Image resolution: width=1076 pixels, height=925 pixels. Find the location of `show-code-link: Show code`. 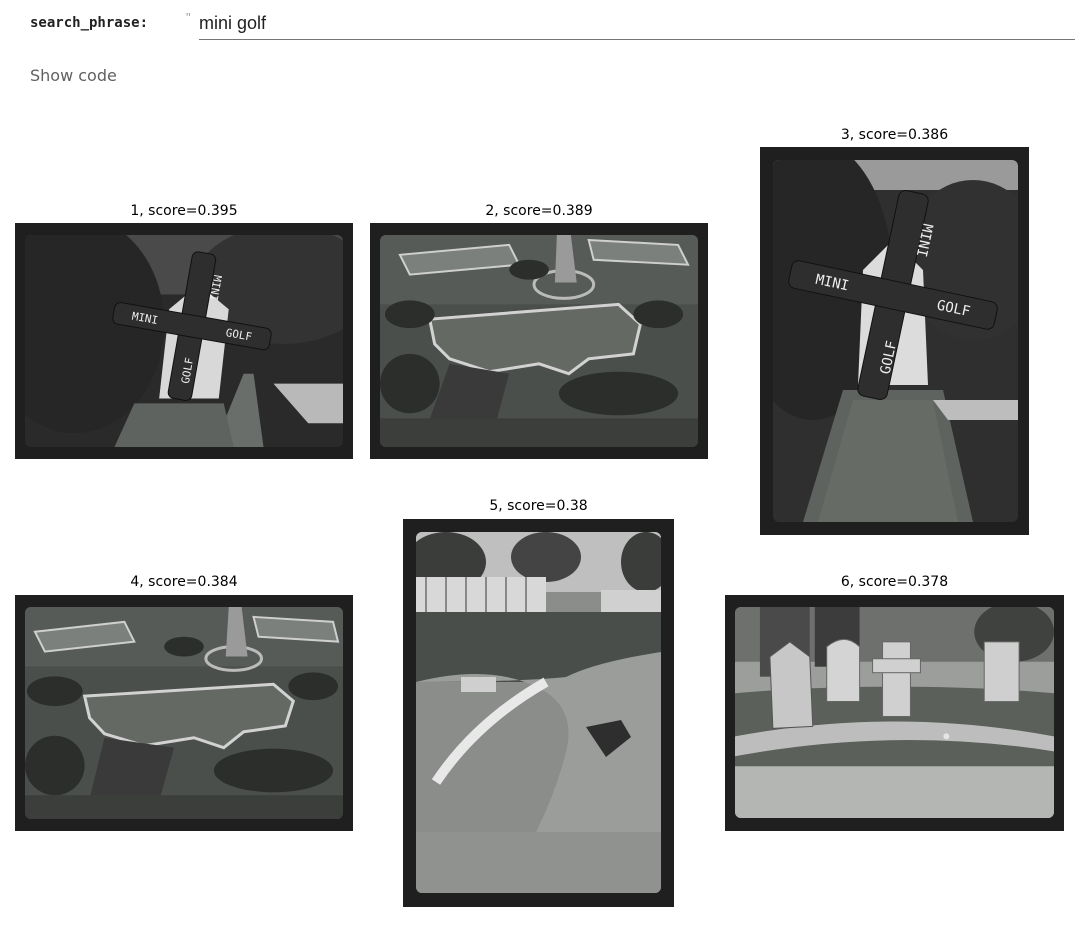

show-code-link: Show code is located at coordinates (73, 75).